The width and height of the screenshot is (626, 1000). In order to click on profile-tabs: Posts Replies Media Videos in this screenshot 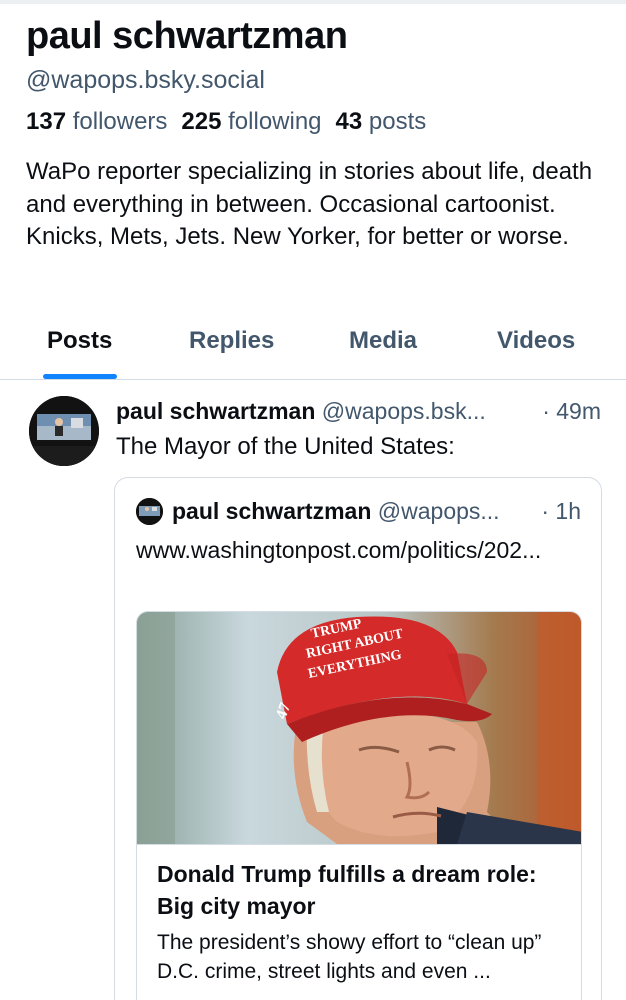, I will do `click(313, 349)`.